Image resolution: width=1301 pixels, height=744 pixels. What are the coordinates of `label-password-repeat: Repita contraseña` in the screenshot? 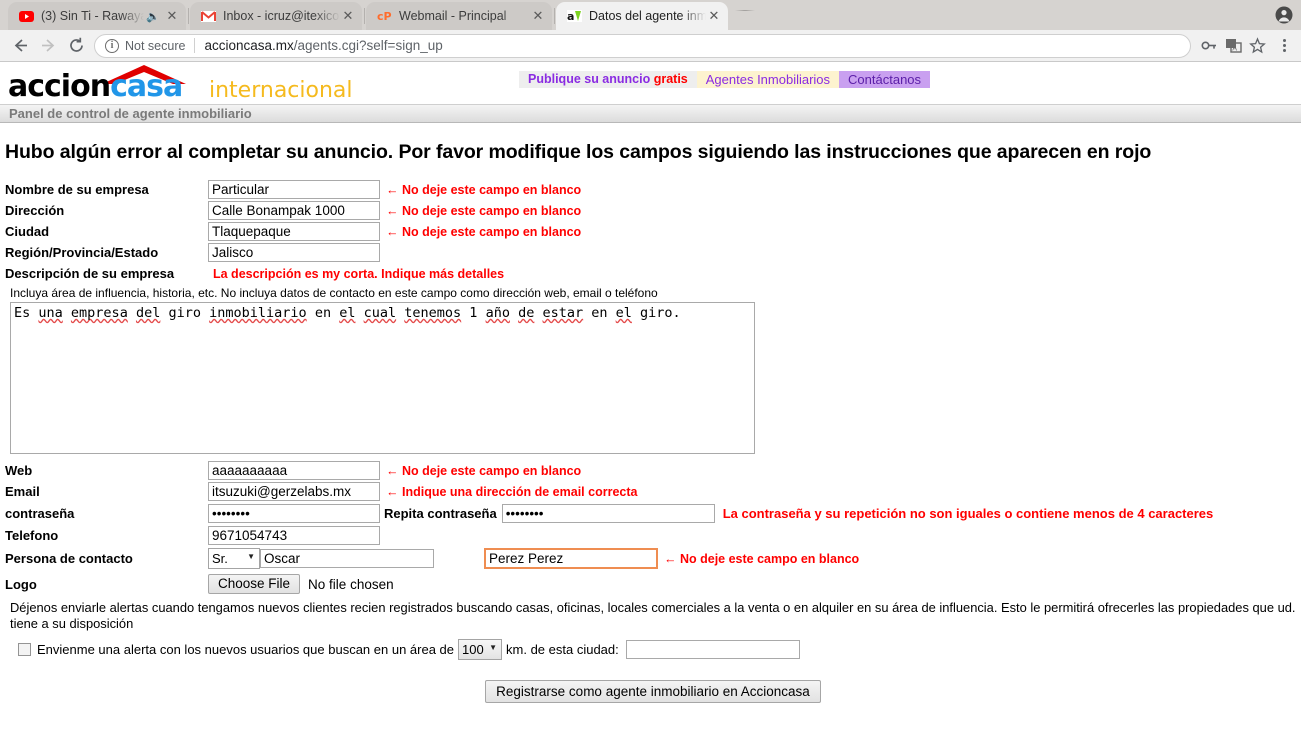 It's located at (440, 513).